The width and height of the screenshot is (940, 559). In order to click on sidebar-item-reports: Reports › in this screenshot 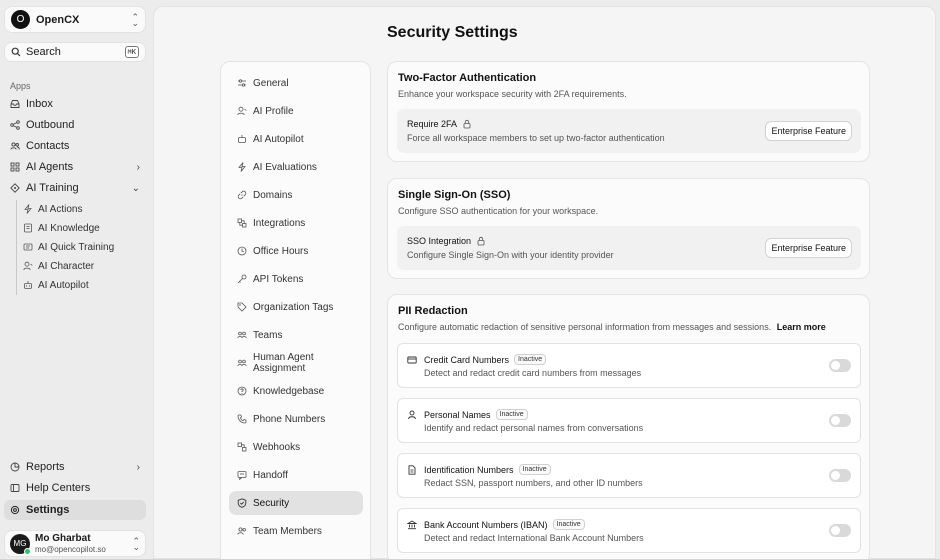, I will do `click(75, 467)`.